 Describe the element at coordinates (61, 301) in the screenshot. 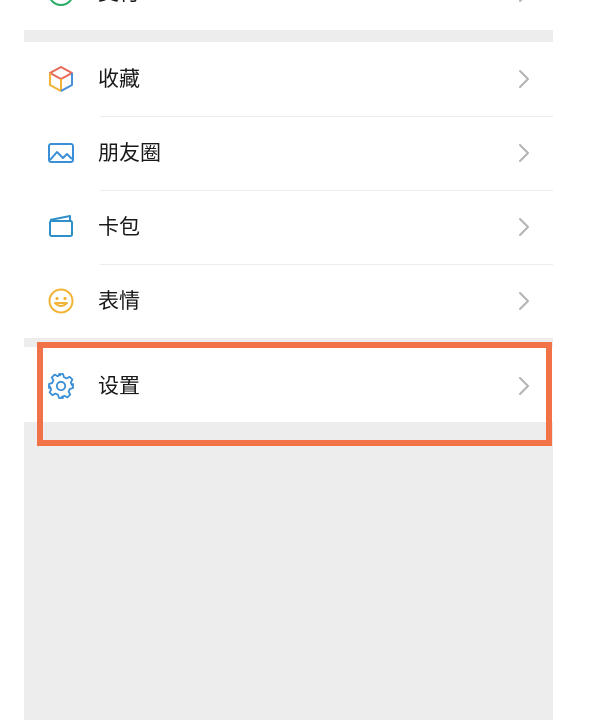

I see `sticker-smile-icon` at that location.